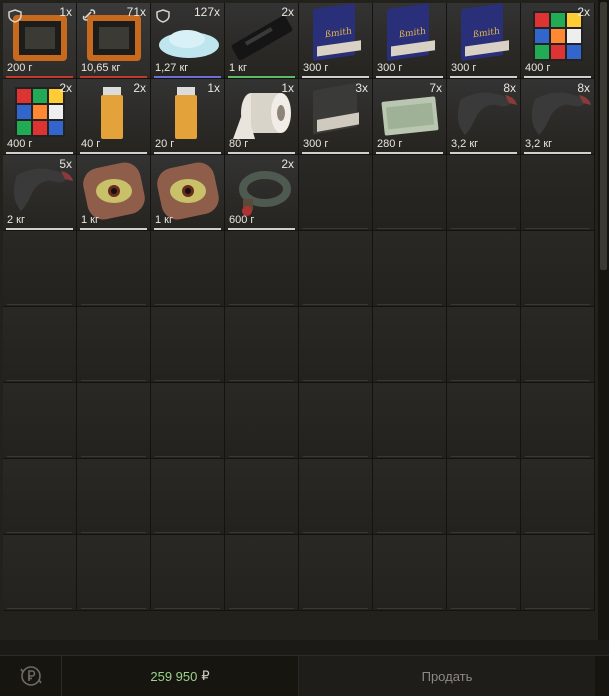  I want to click on item-slot-lighter: 2x 40 г, so click(114, 117).